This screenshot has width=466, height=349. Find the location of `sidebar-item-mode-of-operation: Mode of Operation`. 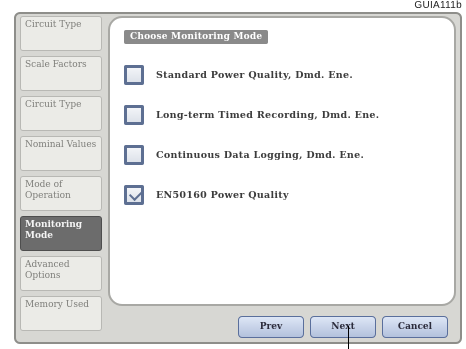

sidebar-item-mode-of-operation: Mode of Operation is located at coordinates (61, 193).